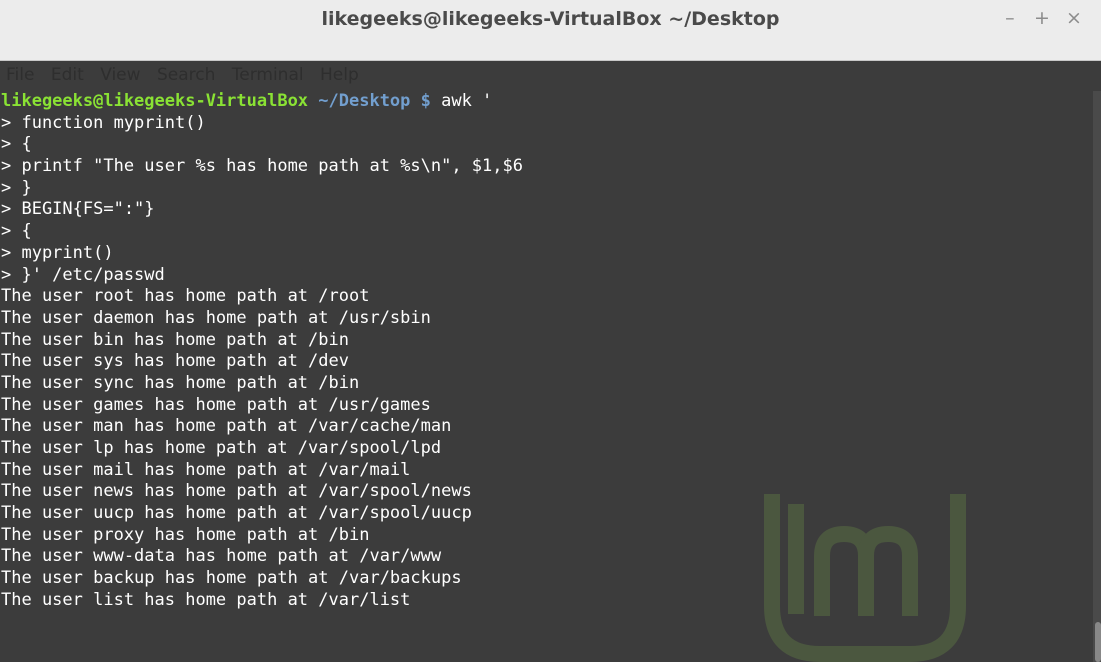 This screenshot has height=662, width=1101. Describe the element at coordinates (57, 252) in the screenshot. I see `input-line: > myprint()` at that location.